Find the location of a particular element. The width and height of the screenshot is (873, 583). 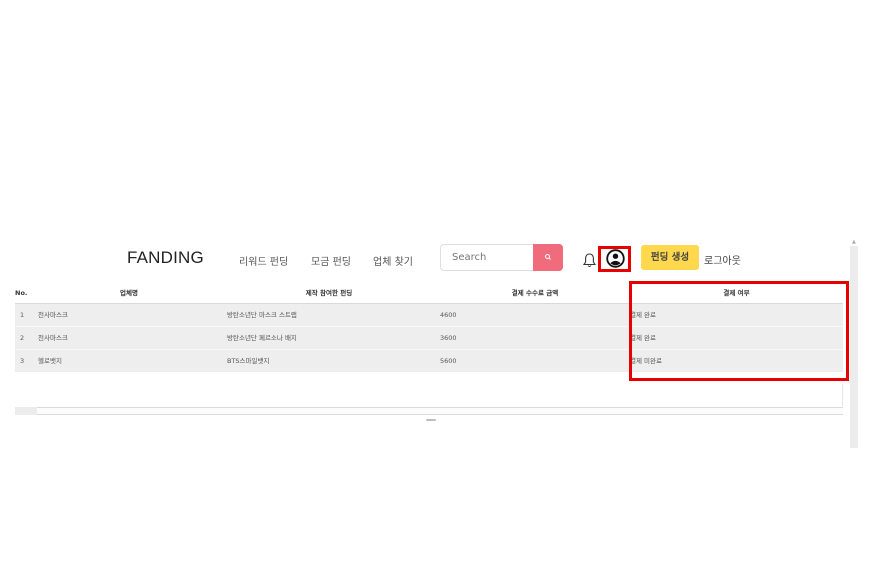

vertical-scrollbar is located at coordinates (854, 347).